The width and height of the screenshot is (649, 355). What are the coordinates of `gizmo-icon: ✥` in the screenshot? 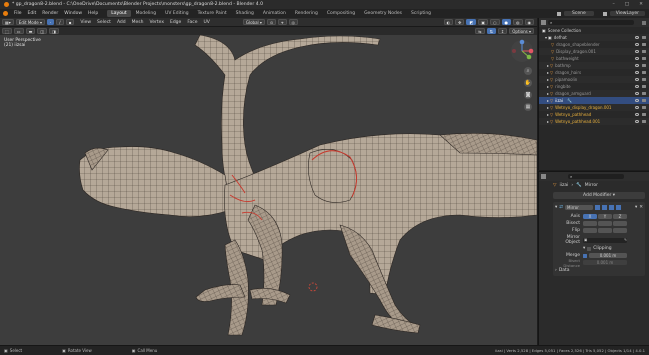 It's located at (460, 22).